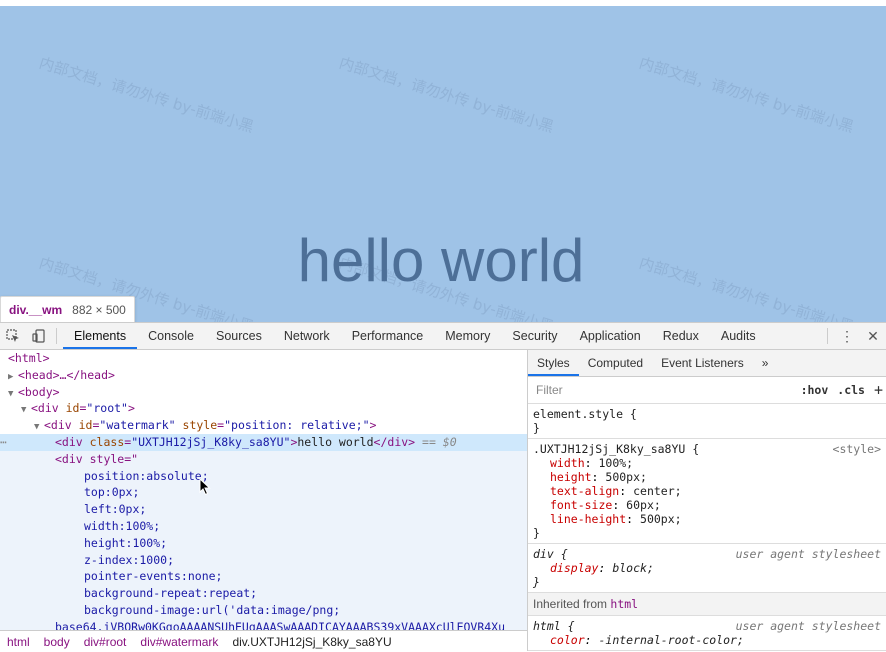  I want to click on css-line: background-image:url('data:image/png;, so click(263, 610).